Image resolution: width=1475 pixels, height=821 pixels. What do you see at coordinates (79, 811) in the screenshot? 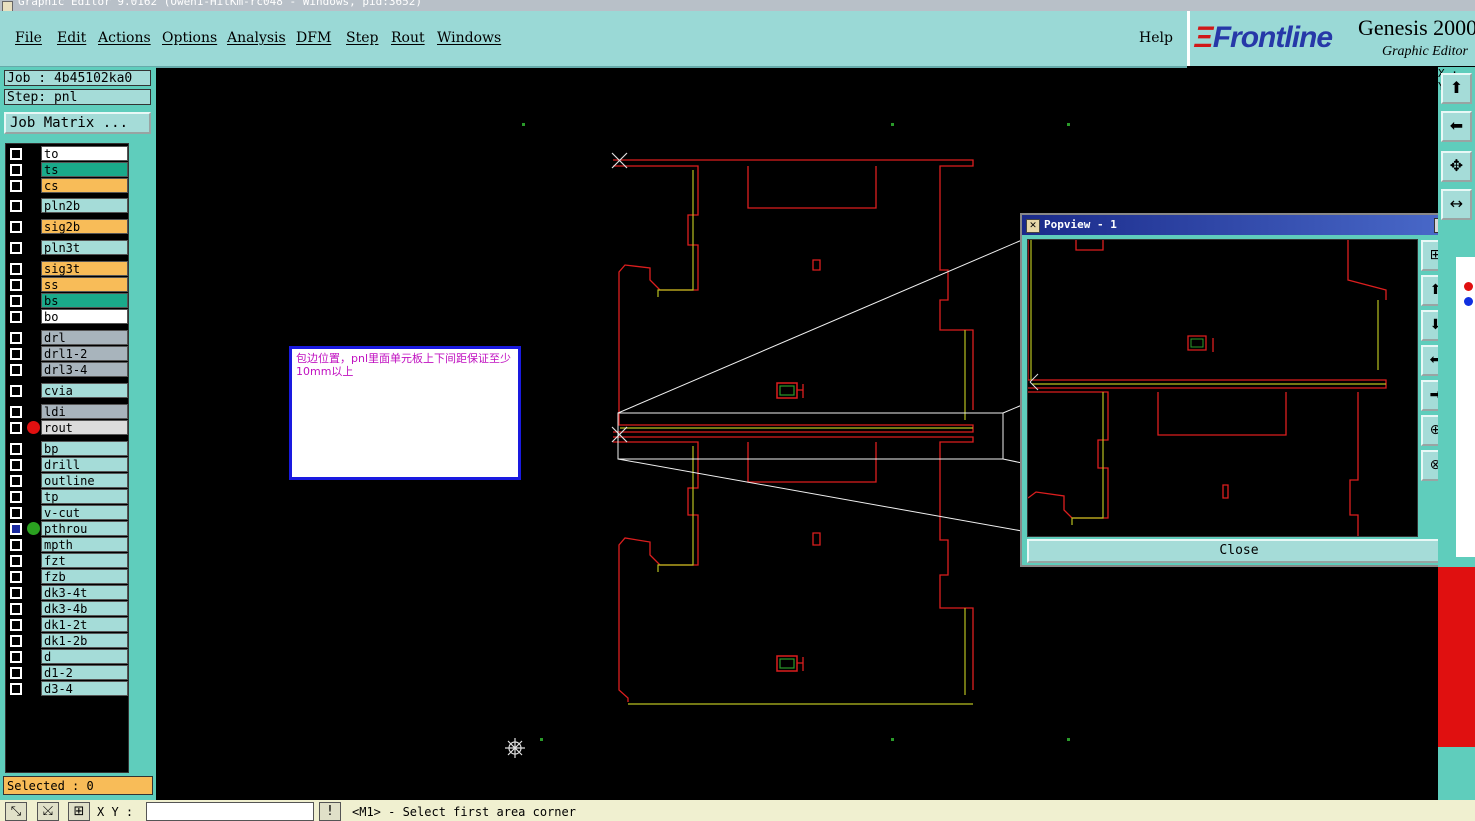
I see `grid-icon: ⊞` at bounding box center [79, 811].